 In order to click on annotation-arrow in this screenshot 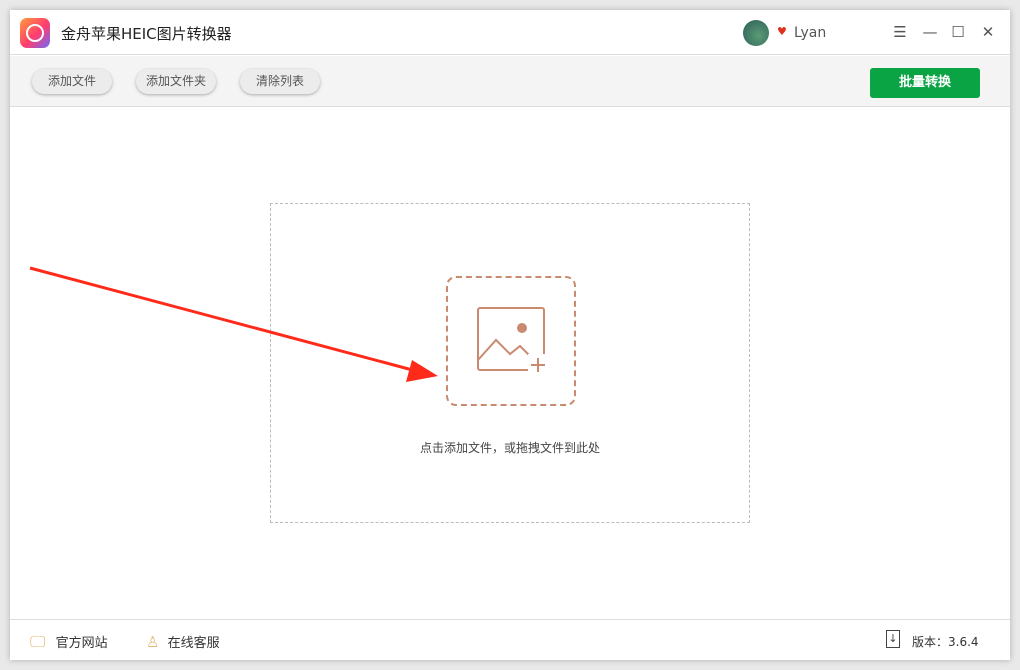, I will do `click(233, 324)`.